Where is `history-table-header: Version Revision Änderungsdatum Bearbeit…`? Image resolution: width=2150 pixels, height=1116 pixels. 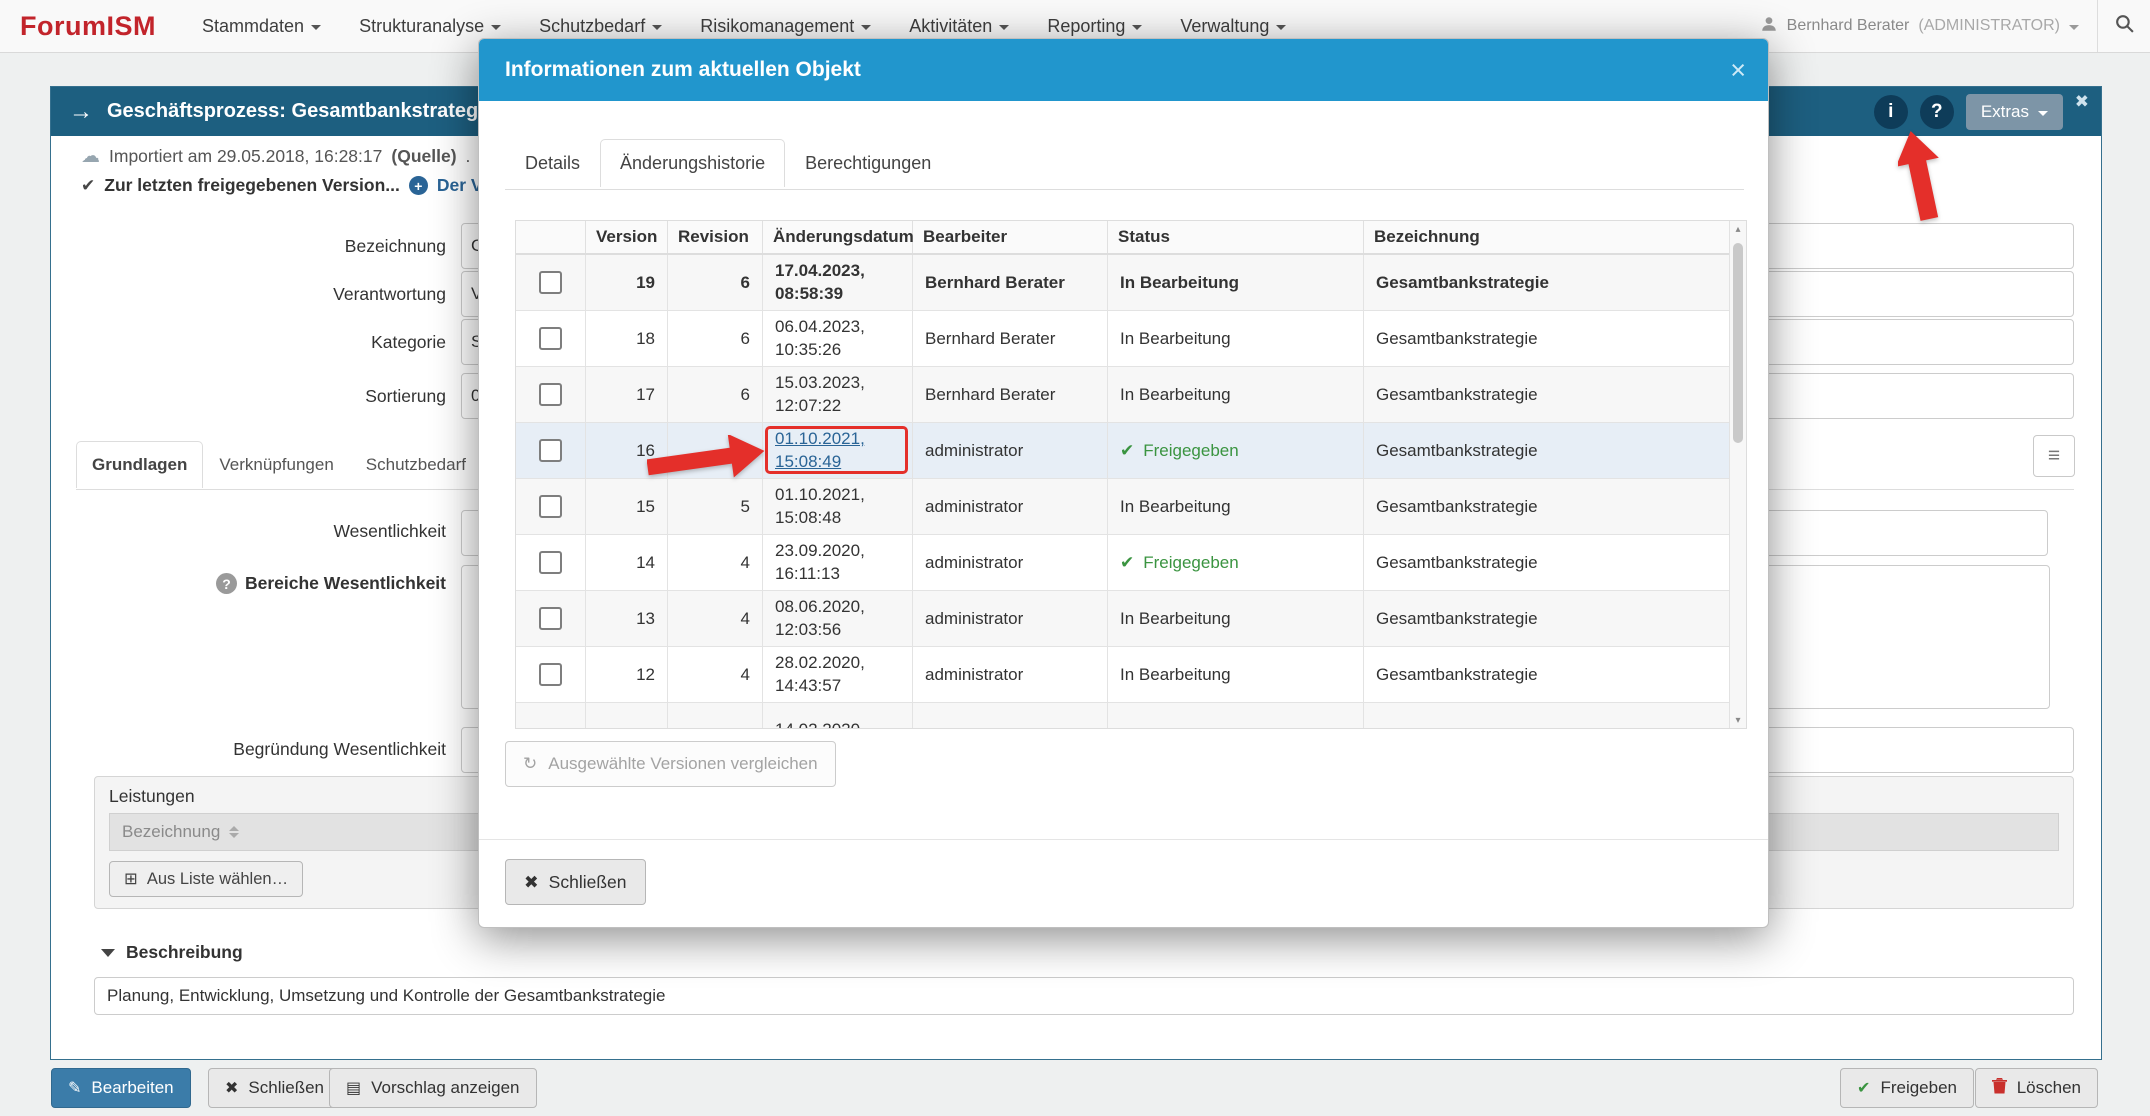 history-table-header: Version Revision Änderungsdatum Bearbeit… is located at coordinates (1131, 238).